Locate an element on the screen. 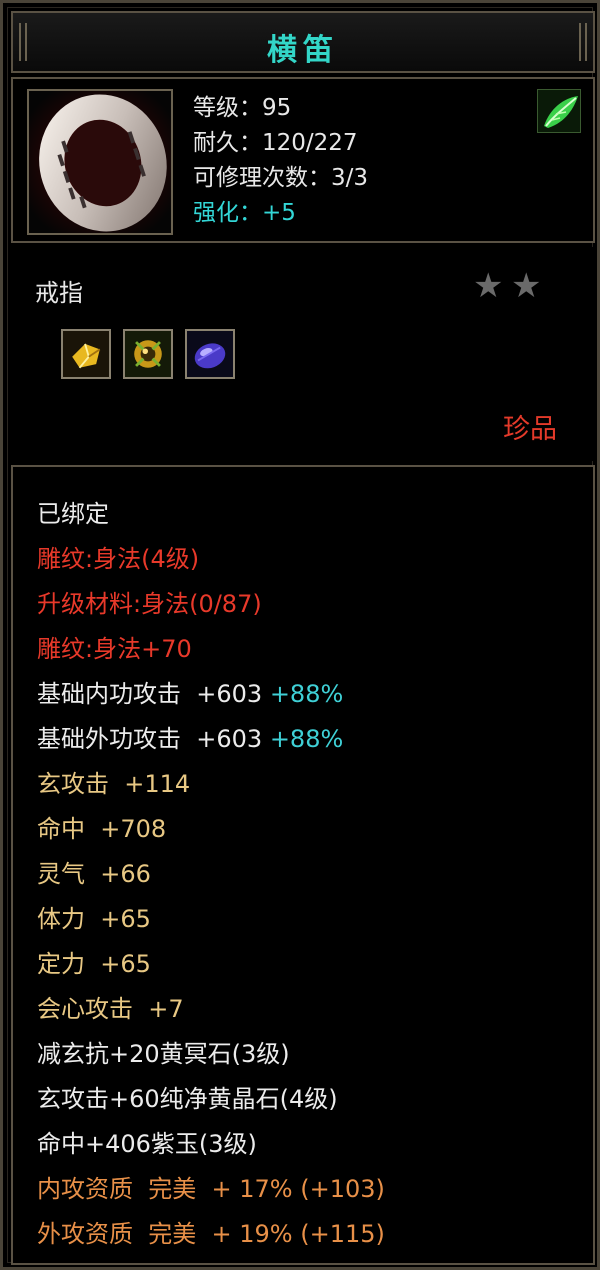  durability-row: 耐久：120/227 is located at coordinates (275, 143).